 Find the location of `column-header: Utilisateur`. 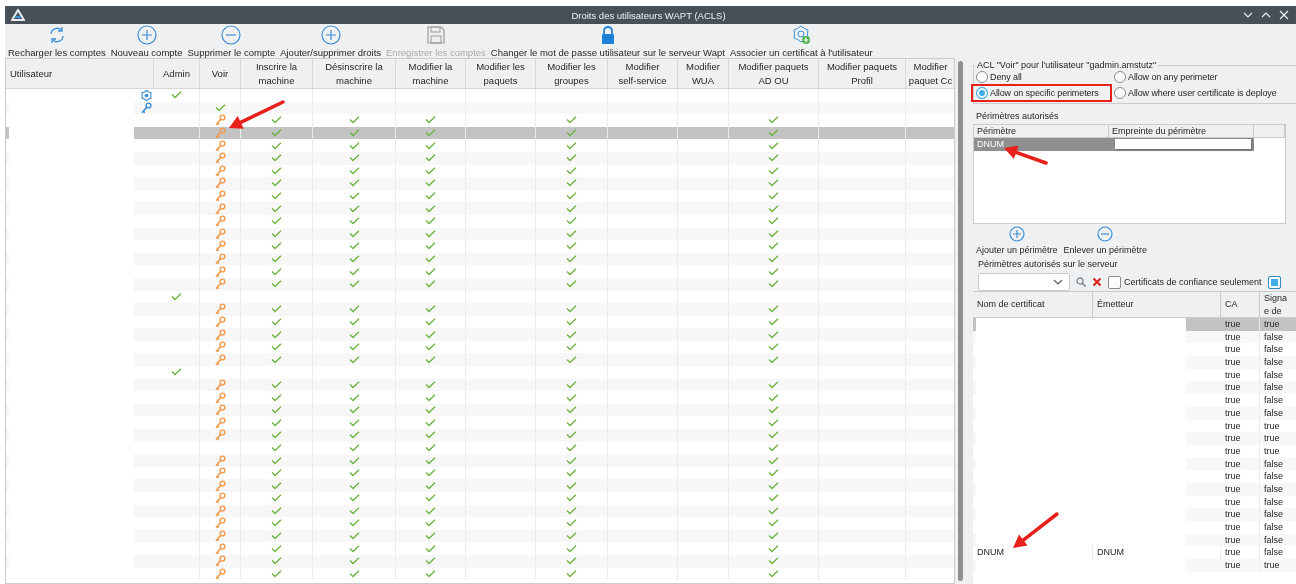

column-header: Utilisateur is located at coordinates (80, 73).